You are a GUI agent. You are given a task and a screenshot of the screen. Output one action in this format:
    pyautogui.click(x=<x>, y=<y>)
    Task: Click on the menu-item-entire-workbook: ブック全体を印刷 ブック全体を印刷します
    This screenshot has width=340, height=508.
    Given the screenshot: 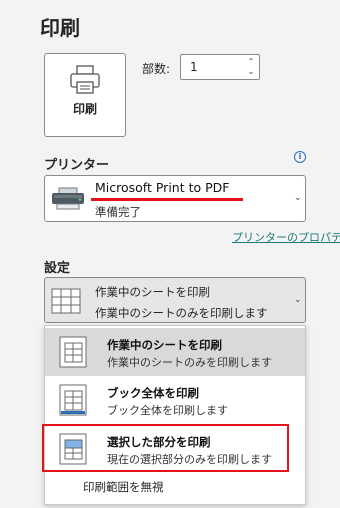 What is the action you would take?
    pyautogui.click(x=175, y=400)
    